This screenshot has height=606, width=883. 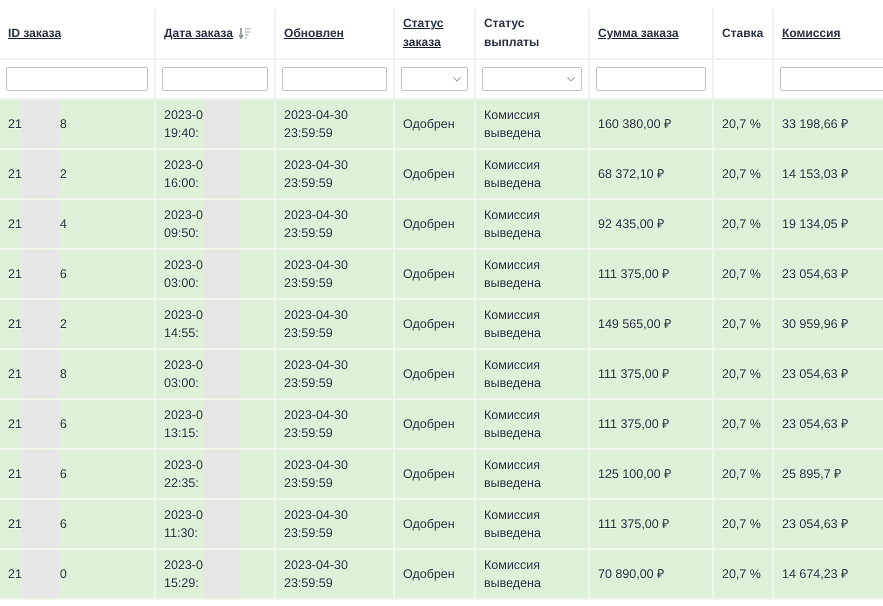 I want to click on order-date: 2023-0 14:55:, so click(x=183, y=324).